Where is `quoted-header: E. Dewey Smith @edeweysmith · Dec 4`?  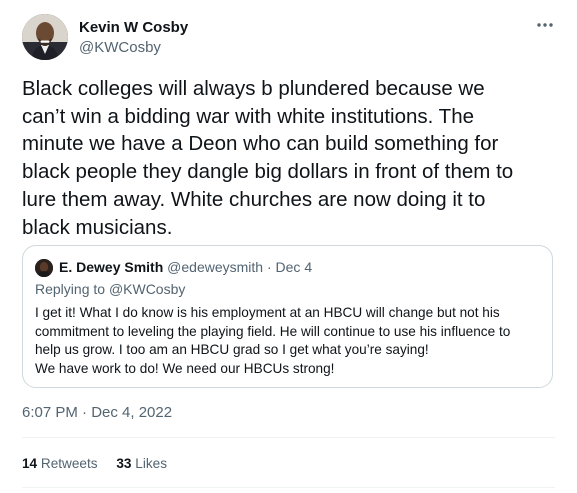 quoted-header: E. Dewey Smith @edeweysmith · Dec 4 is located at coordinates (185, 267).